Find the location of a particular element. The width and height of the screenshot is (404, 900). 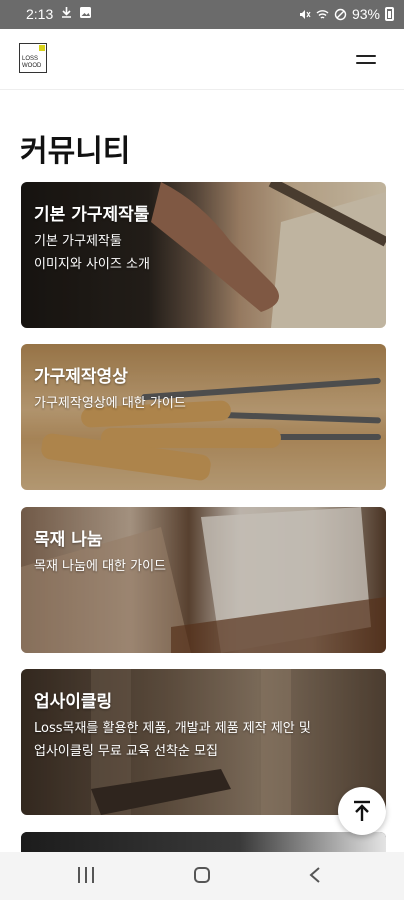

image-icon is located at coordinates (85, 12).